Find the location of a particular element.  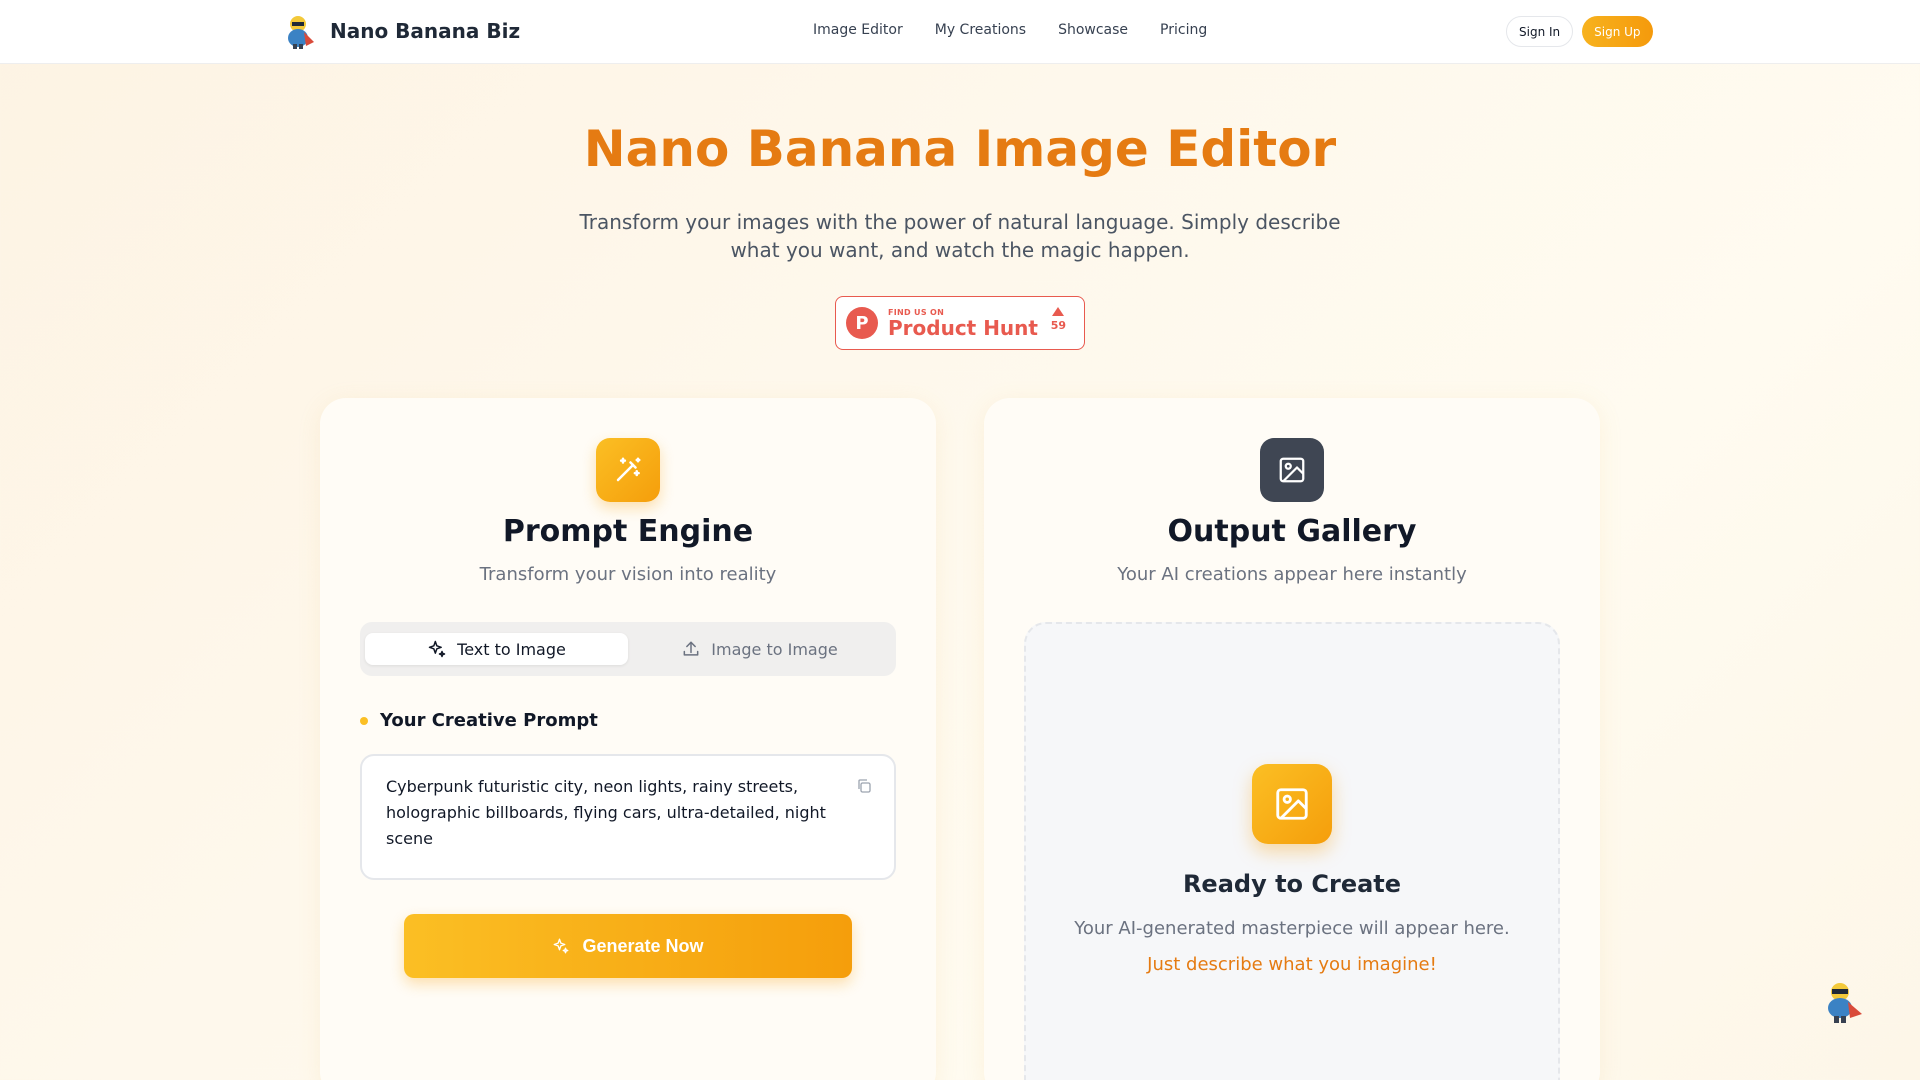

product-hunt-text: FIND US ON Product Hunt is located at coordinates (963, 323).